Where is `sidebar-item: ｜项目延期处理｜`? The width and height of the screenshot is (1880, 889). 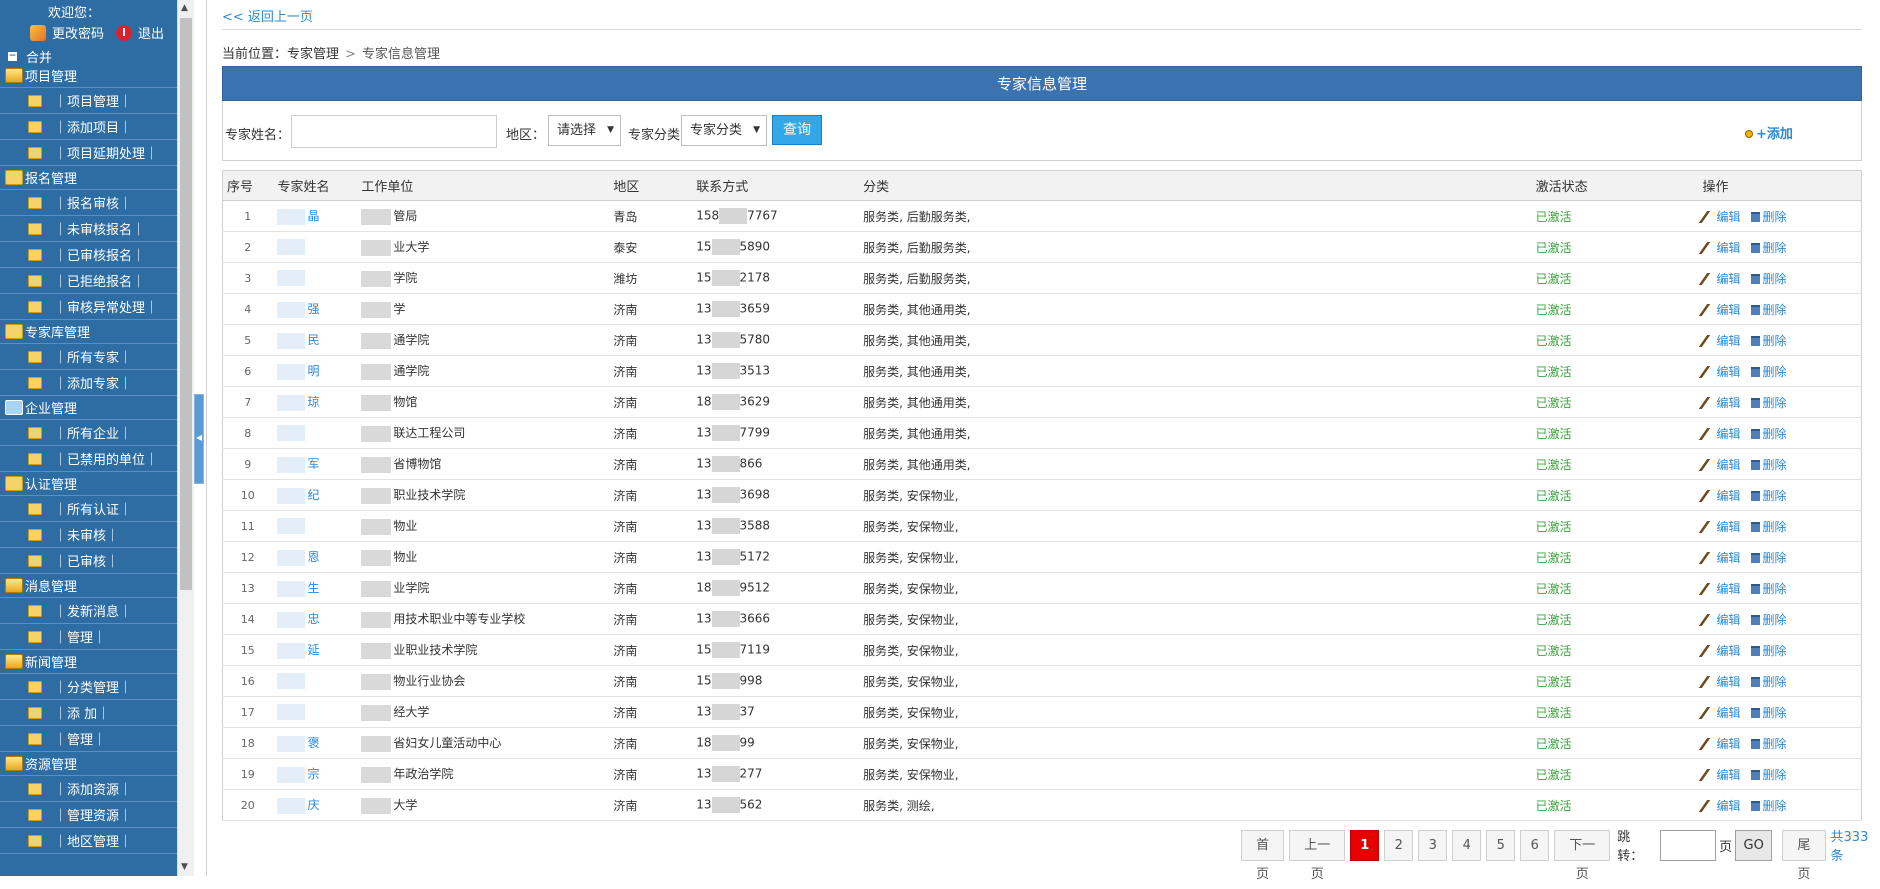
sidebar-item: ｜项目延期处理｜ is located at coordinates (88, 153).